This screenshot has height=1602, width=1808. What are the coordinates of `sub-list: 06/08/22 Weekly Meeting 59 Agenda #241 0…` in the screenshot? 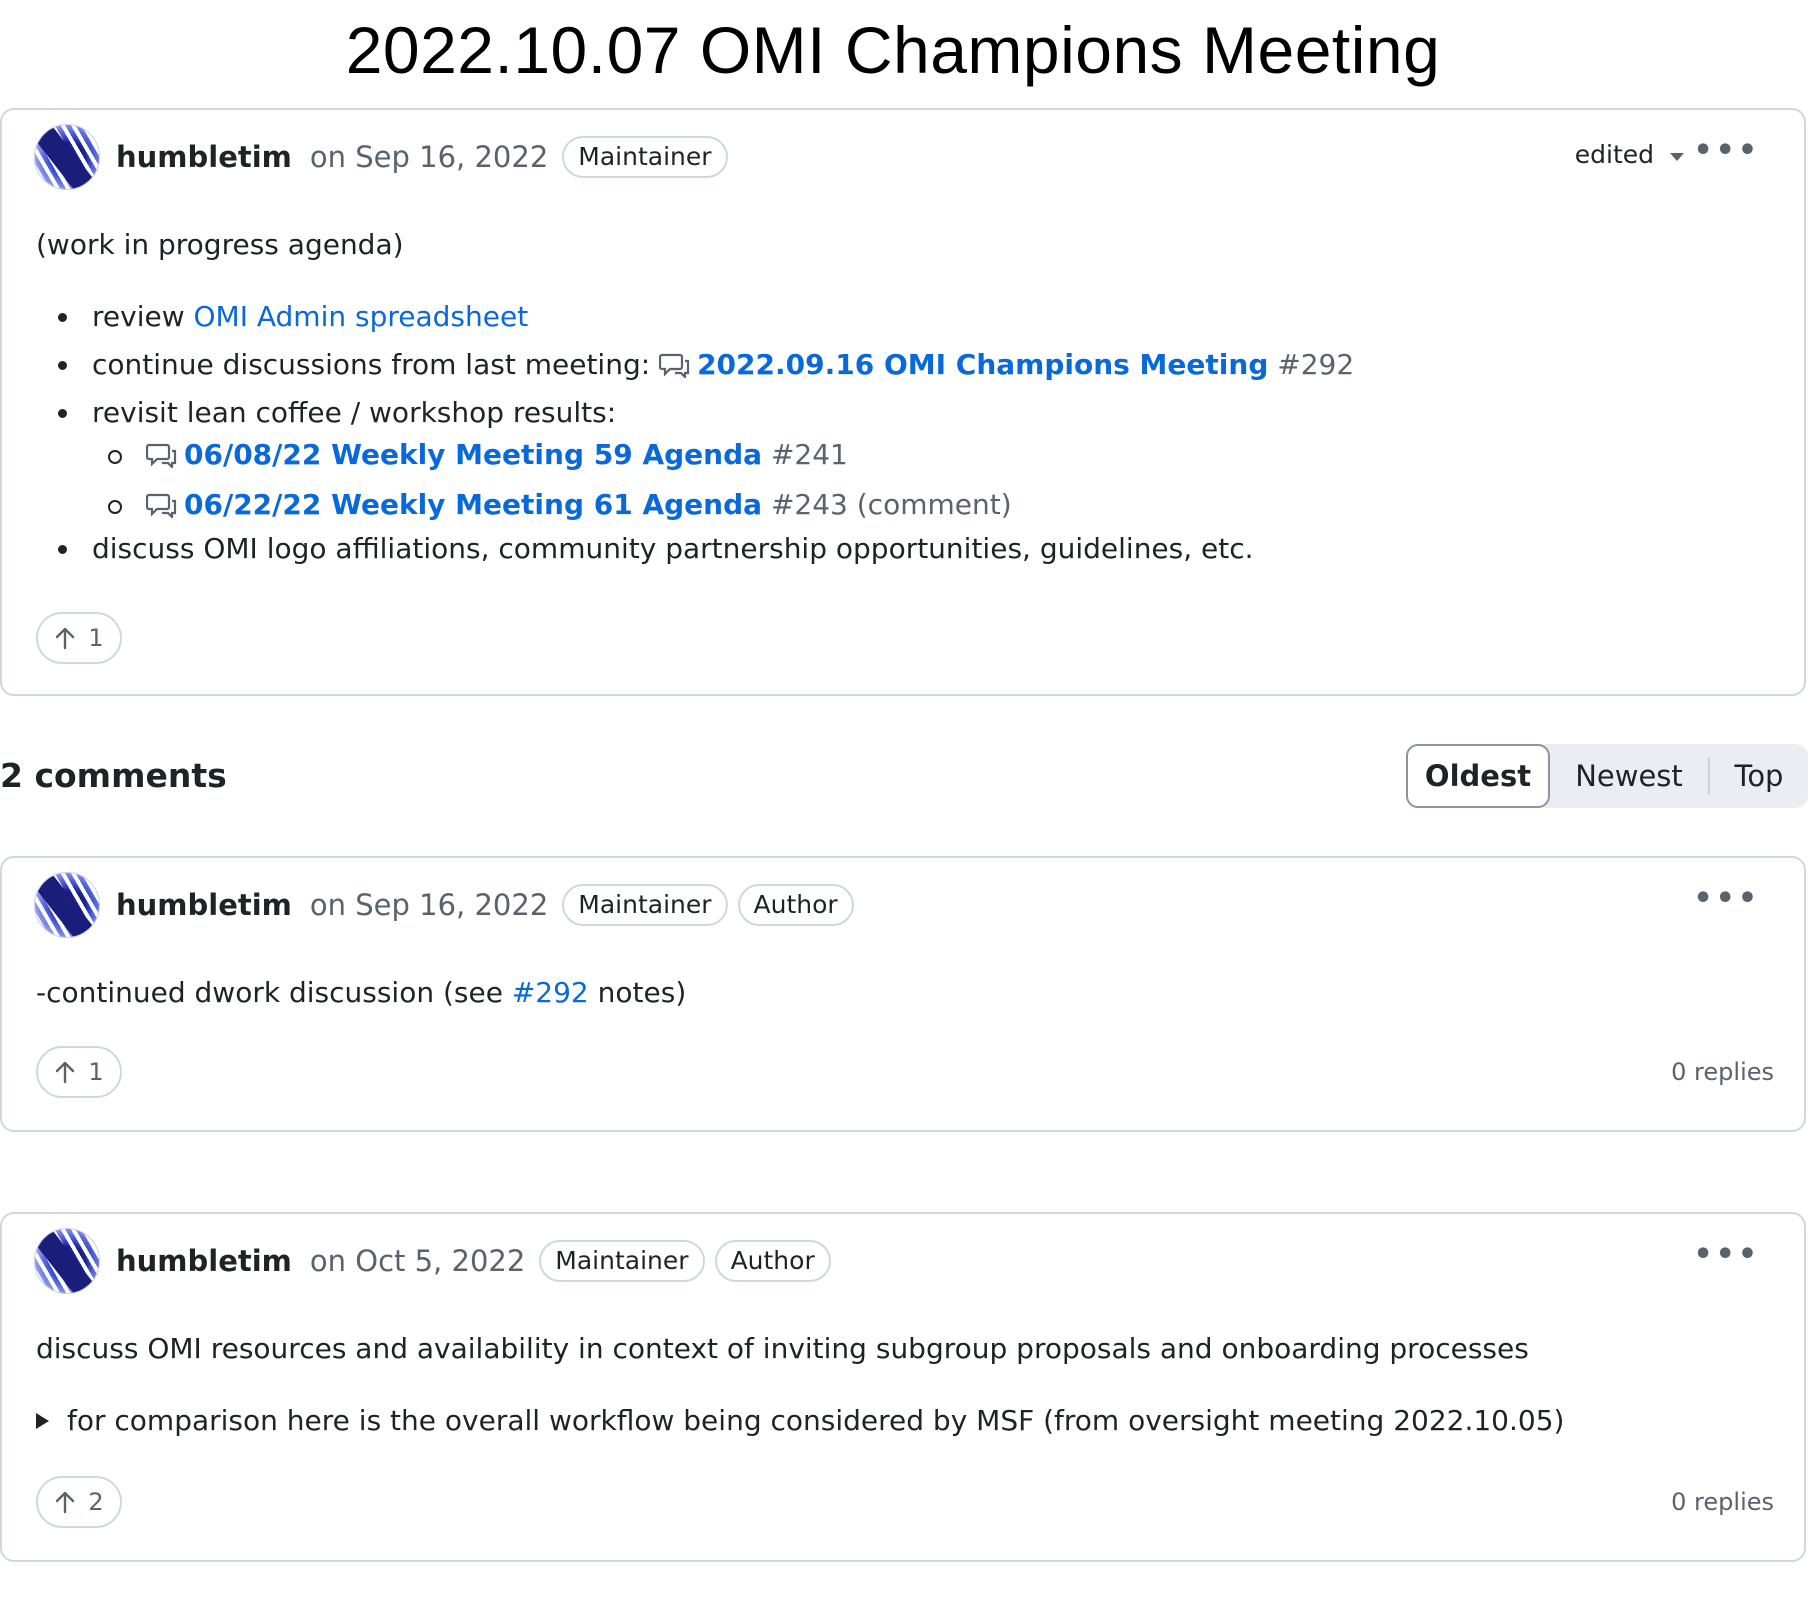 It's located at (731, 480).